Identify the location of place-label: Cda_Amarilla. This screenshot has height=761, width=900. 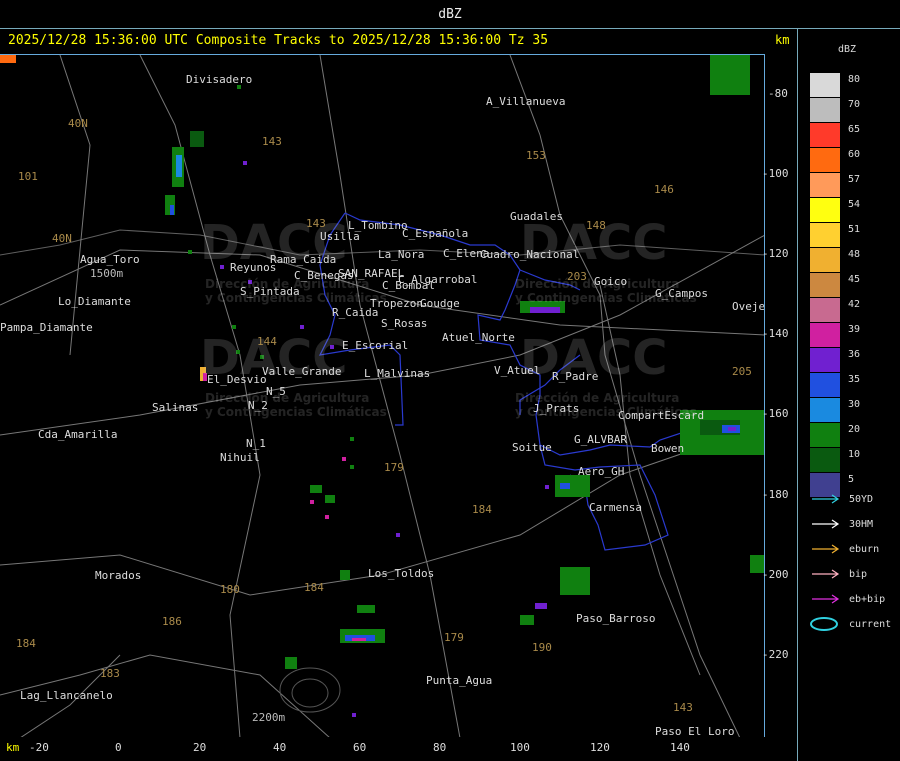
(78, 434).